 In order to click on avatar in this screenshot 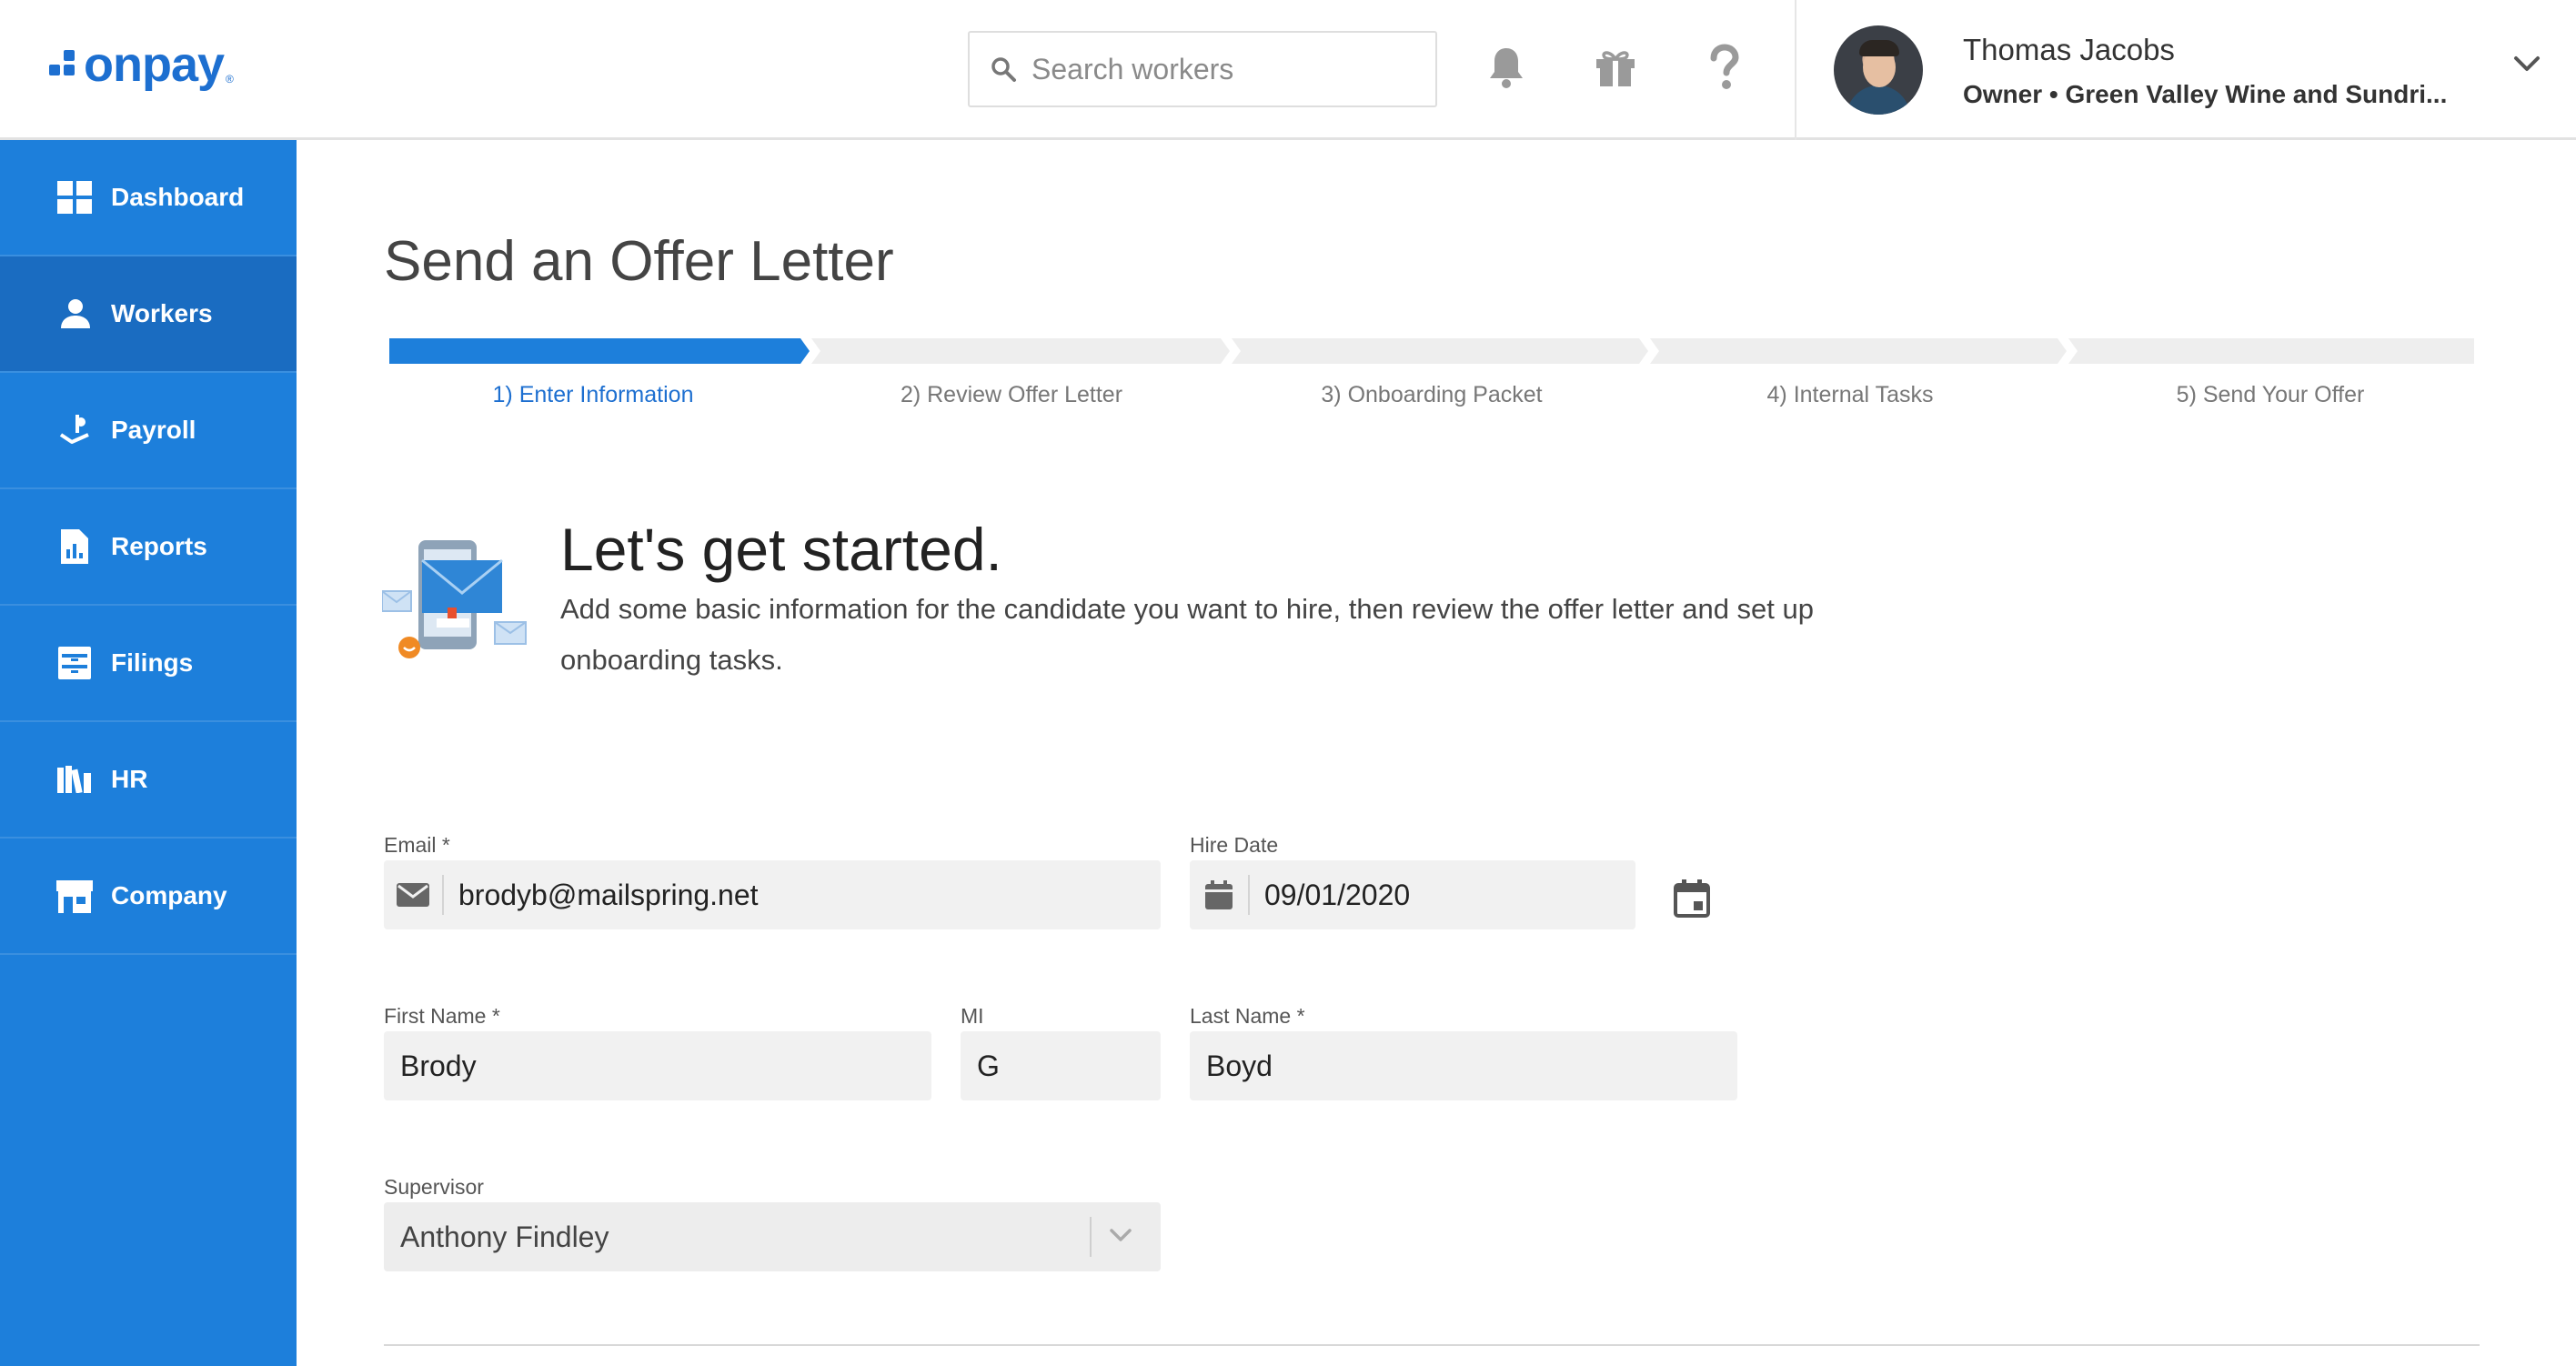, I will do `click(1878, 70)`.